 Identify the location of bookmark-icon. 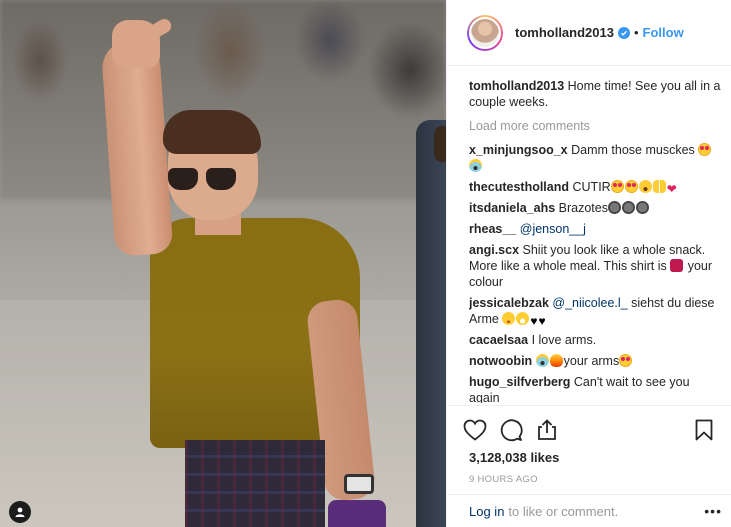
(704, 430).